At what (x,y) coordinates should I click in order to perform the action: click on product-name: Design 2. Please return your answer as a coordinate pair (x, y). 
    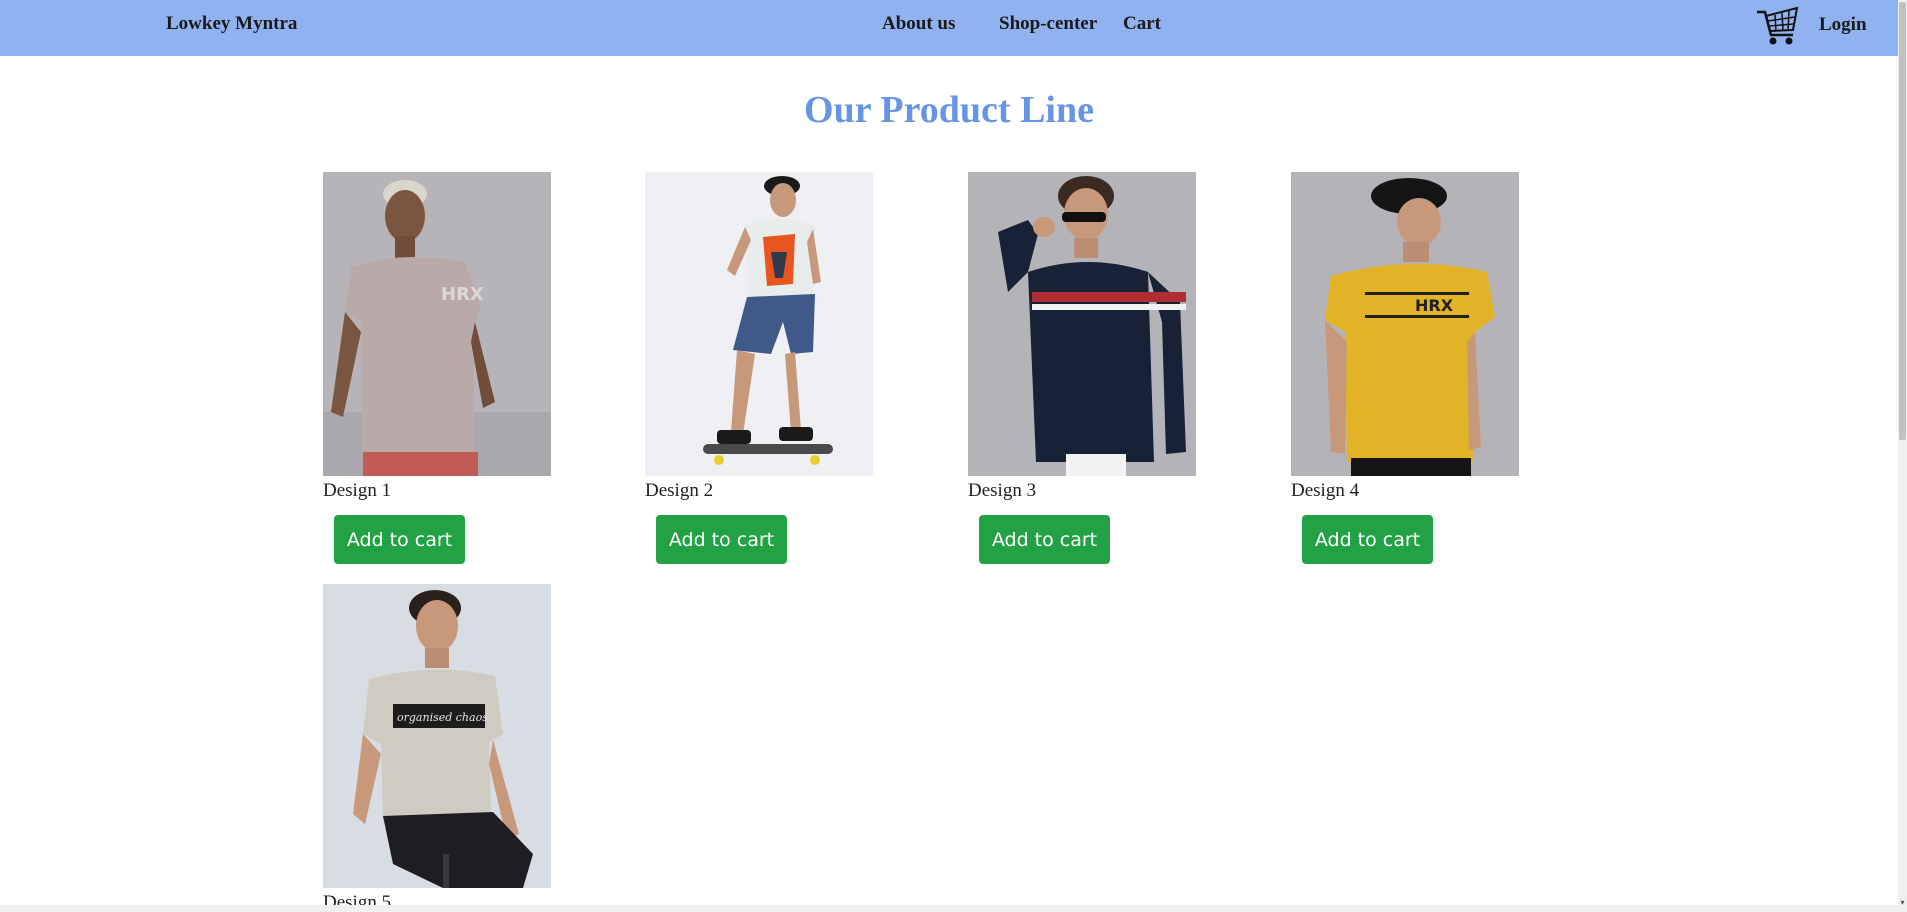
    Looking at the image, I should click on (679, 490).